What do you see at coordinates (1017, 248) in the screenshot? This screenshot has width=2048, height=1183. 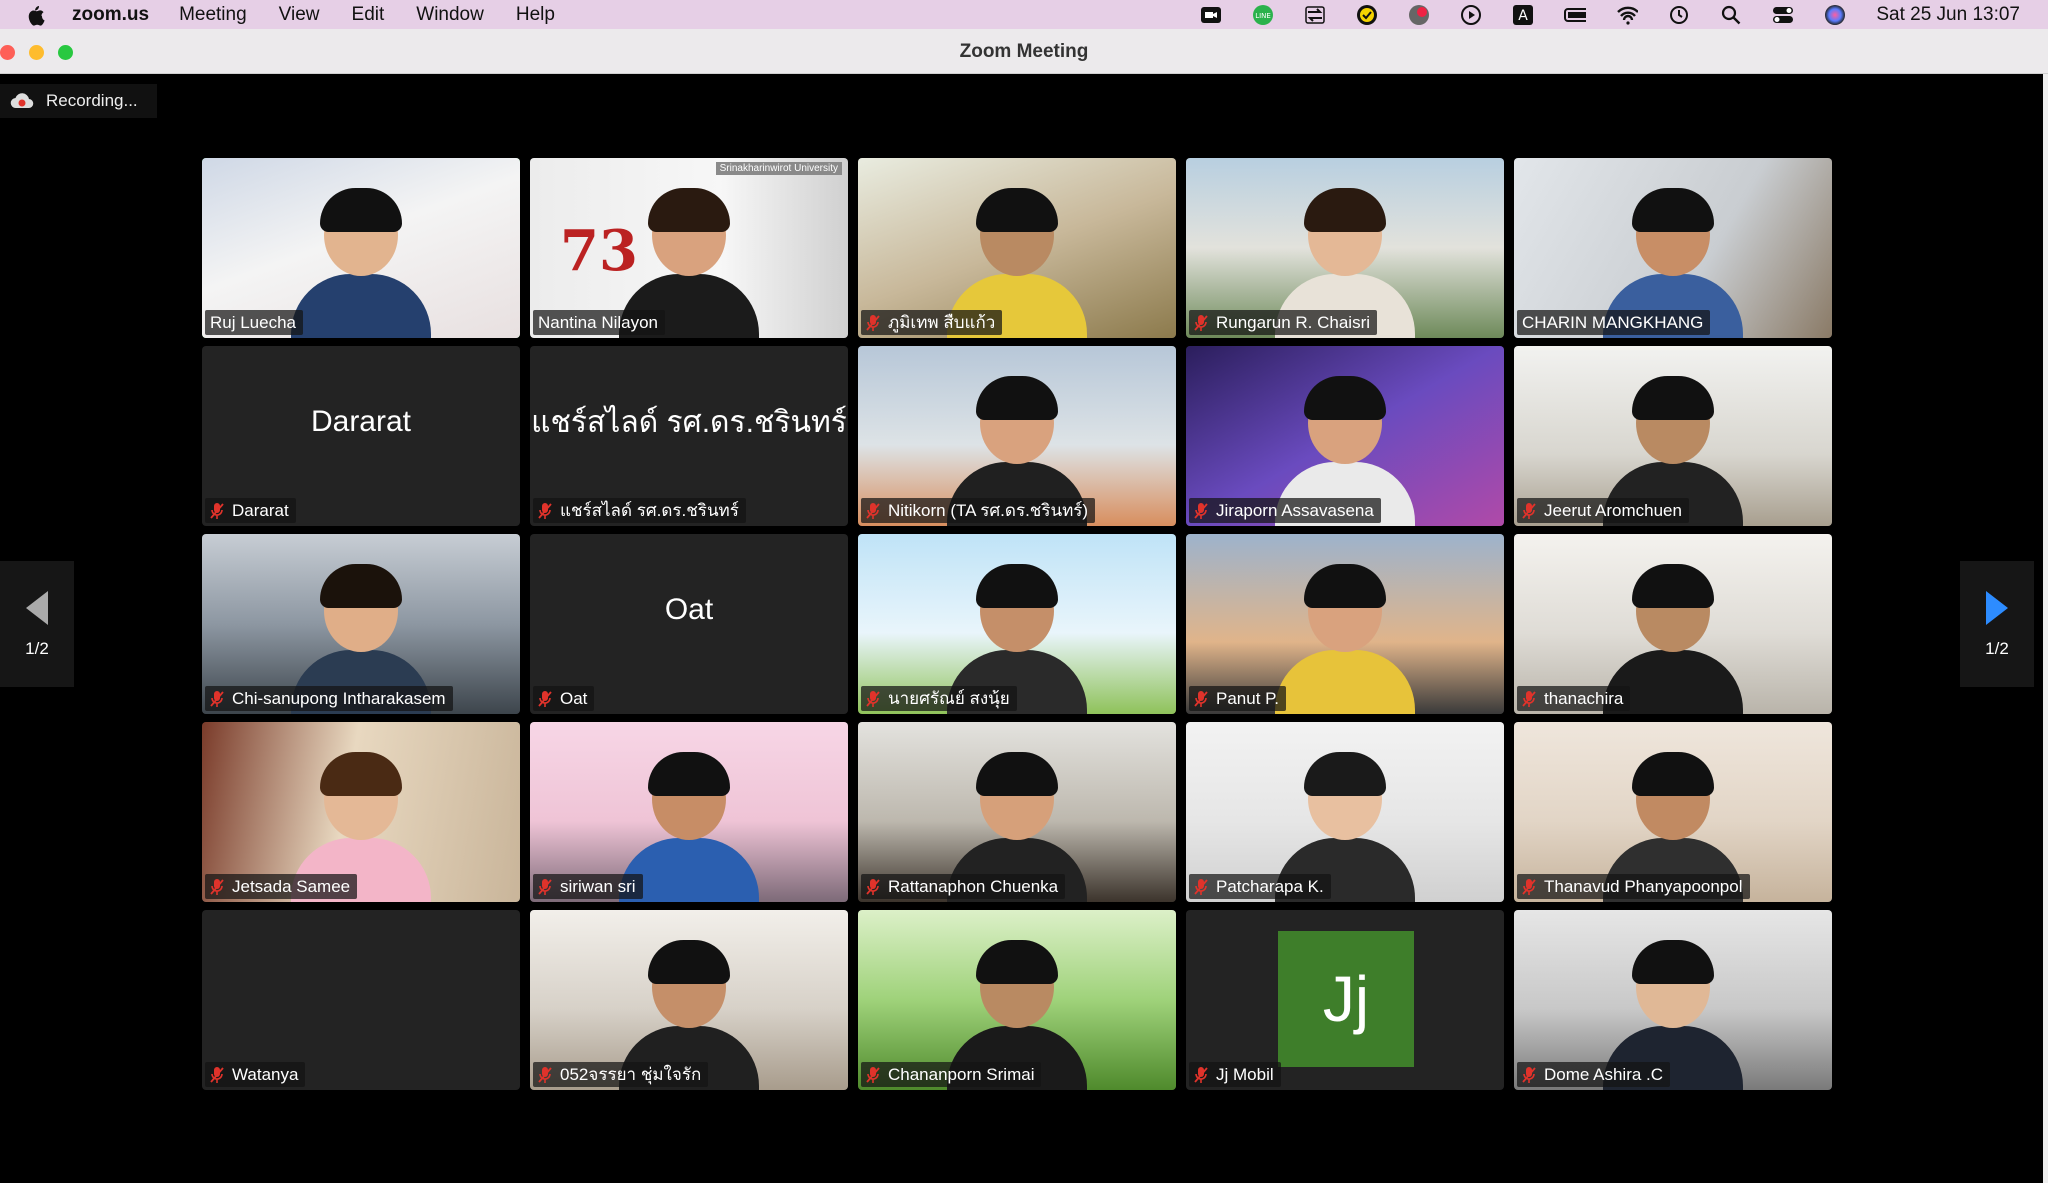 I see `participant-tile-3: ภูมิเทพ สืบแก้ว` at bounding box center [1017, 248].